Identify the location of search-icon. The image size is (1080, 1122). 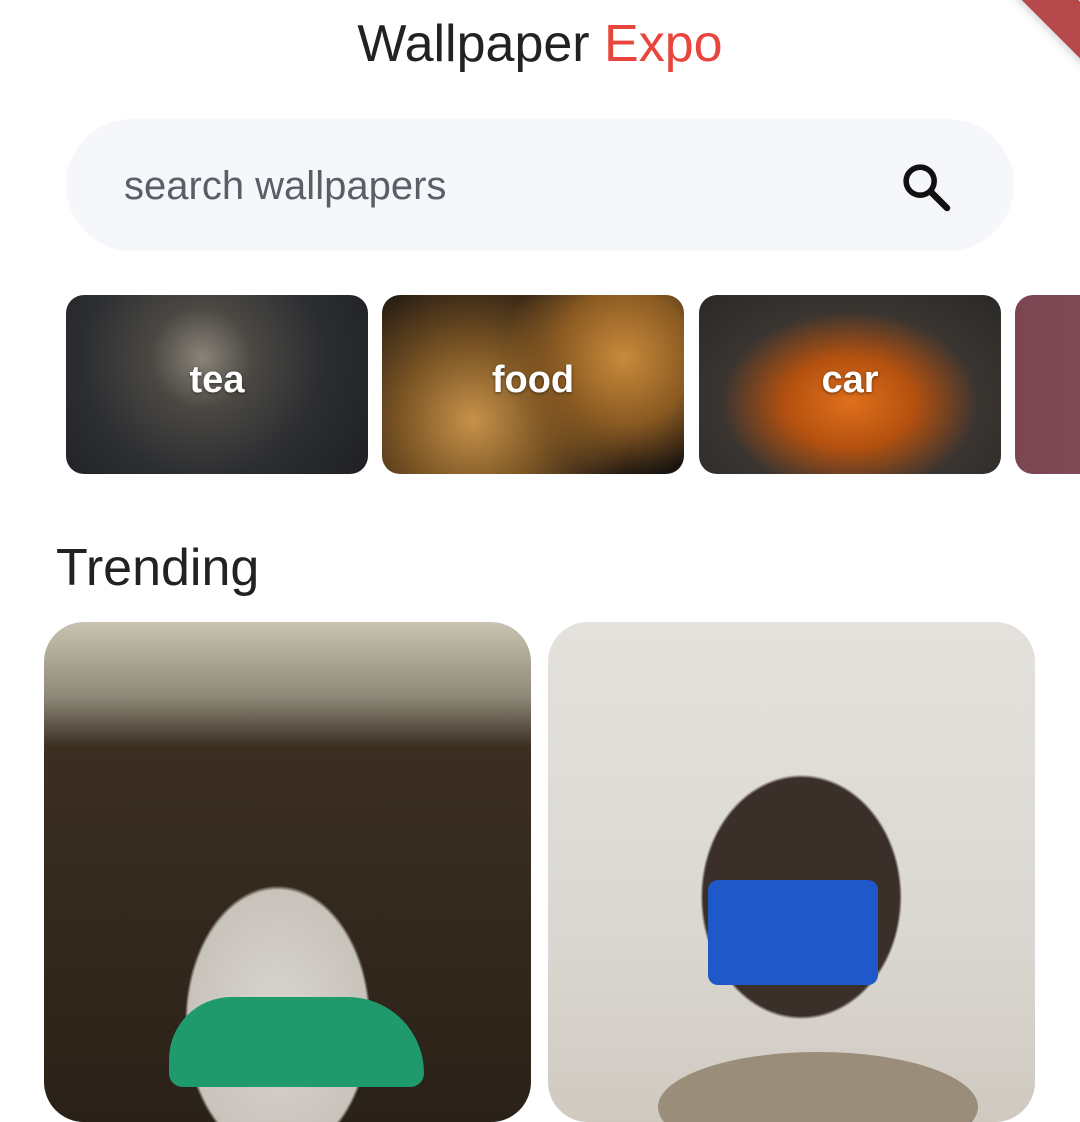
(926, 187).